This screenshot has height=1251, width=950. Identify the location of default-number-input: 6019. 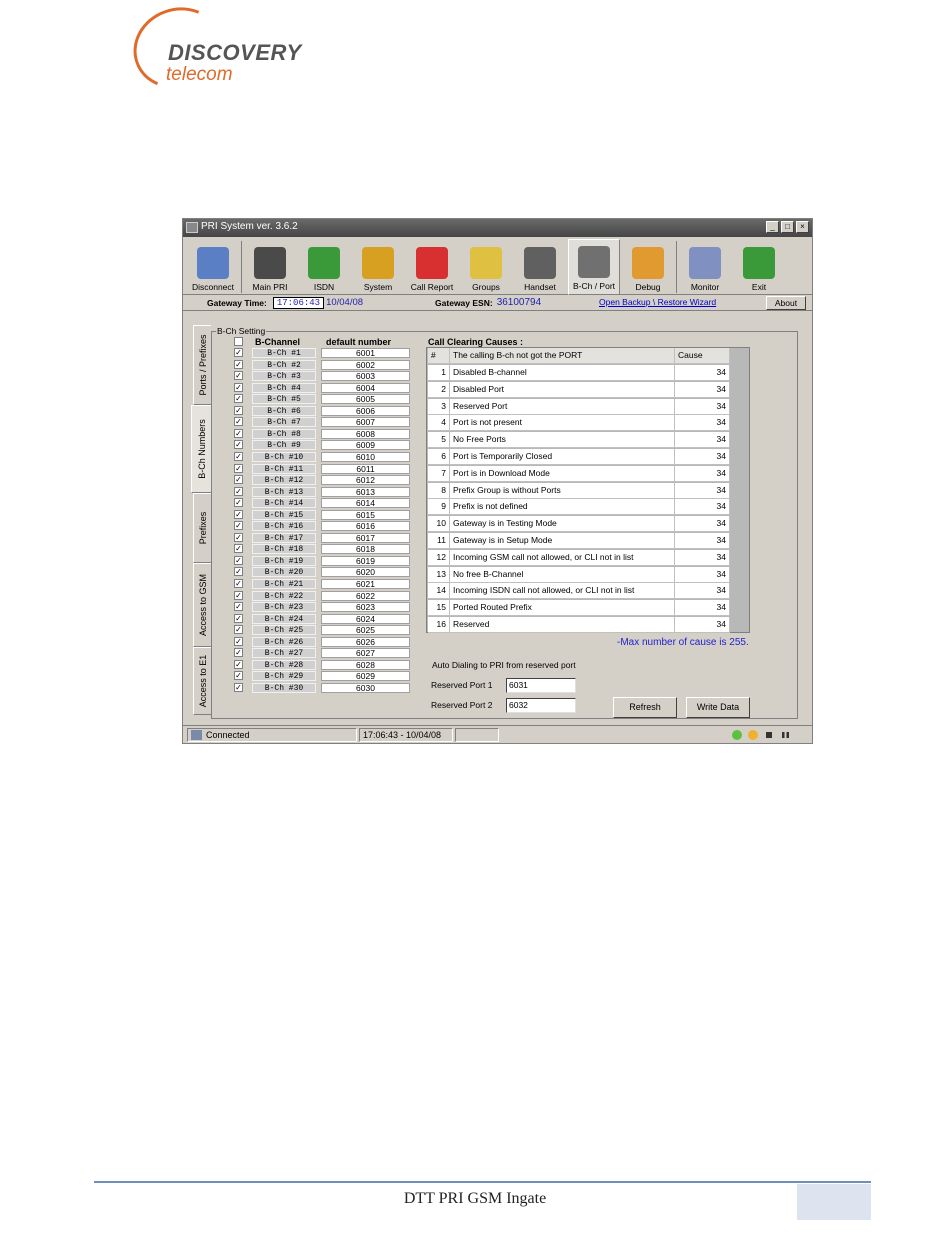
(365, 560).